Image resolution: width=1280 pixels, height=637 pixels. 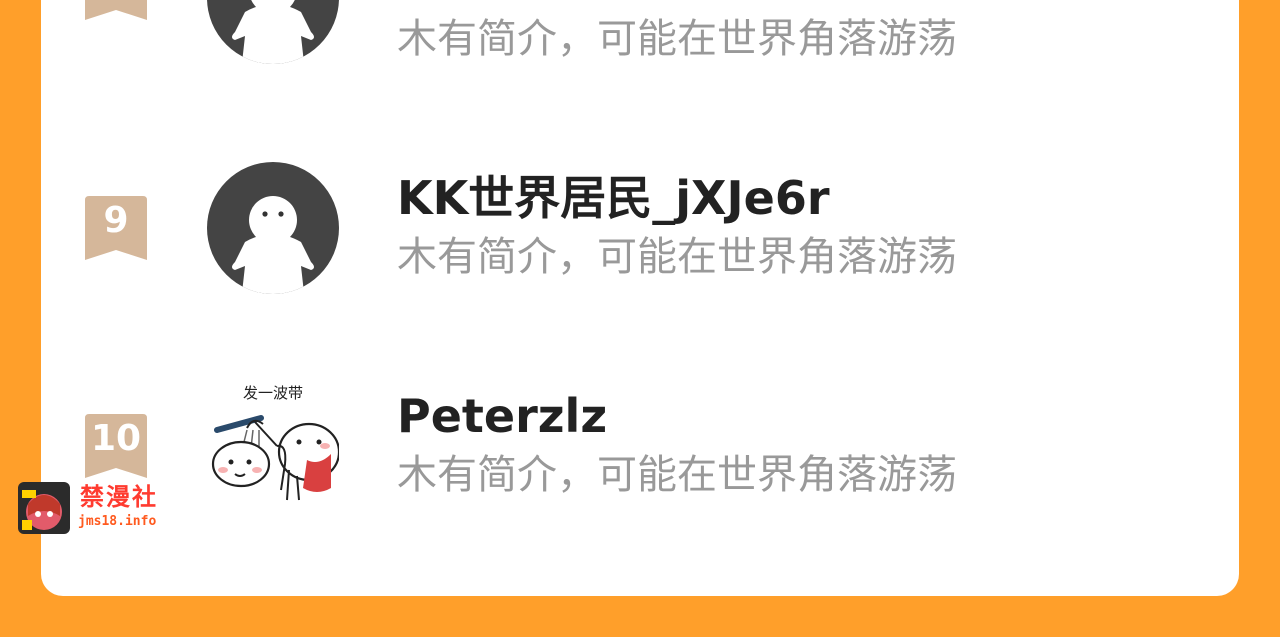 I want to click on cartoon-avatar-icon: 发一波带, so click(x=274, y=446).